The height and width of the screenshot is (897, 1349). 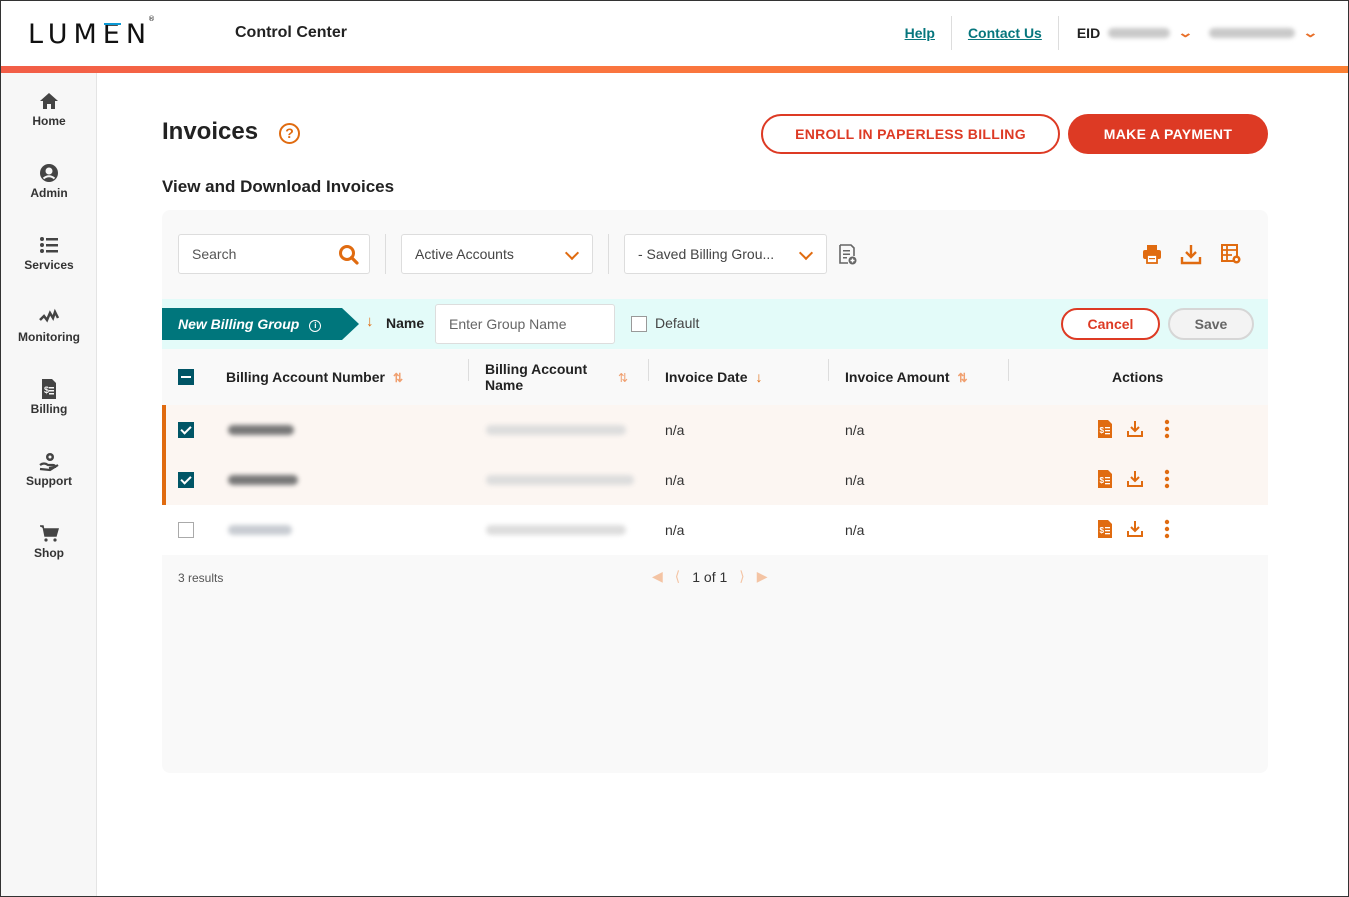 I want to click on previous-page-icon: ⟨, so click(x=677, y=576).